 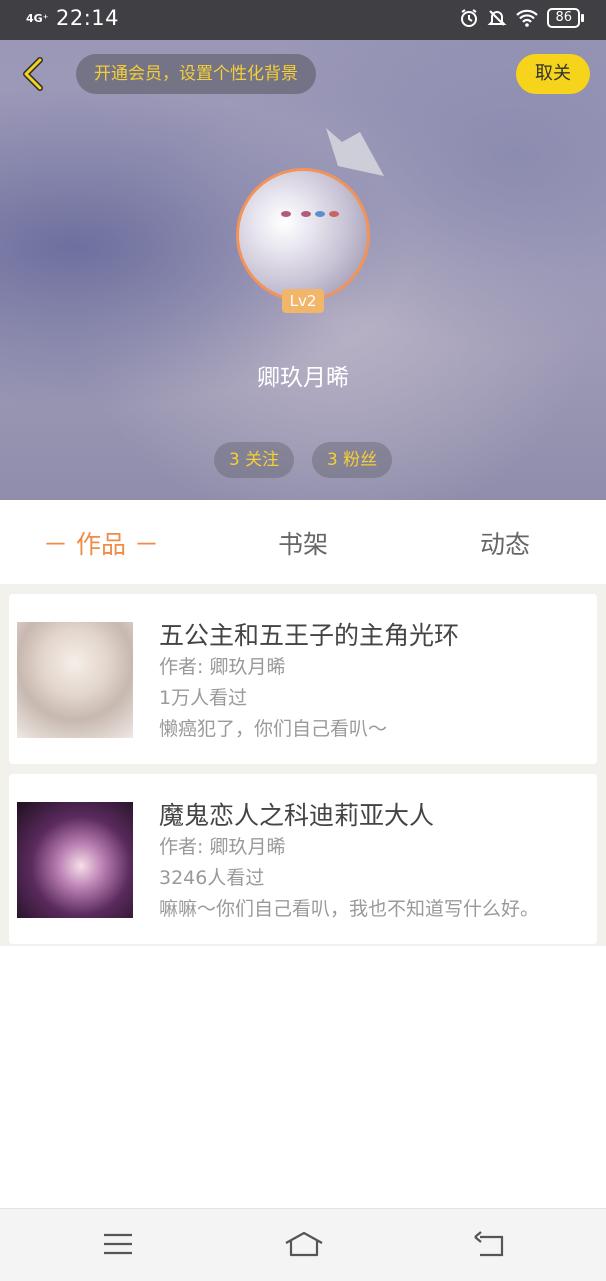 What do you see at coordinates (101, 543) in the screenshot?
I see `tab-works: － 作品 －` at bounding box center [101, 543].